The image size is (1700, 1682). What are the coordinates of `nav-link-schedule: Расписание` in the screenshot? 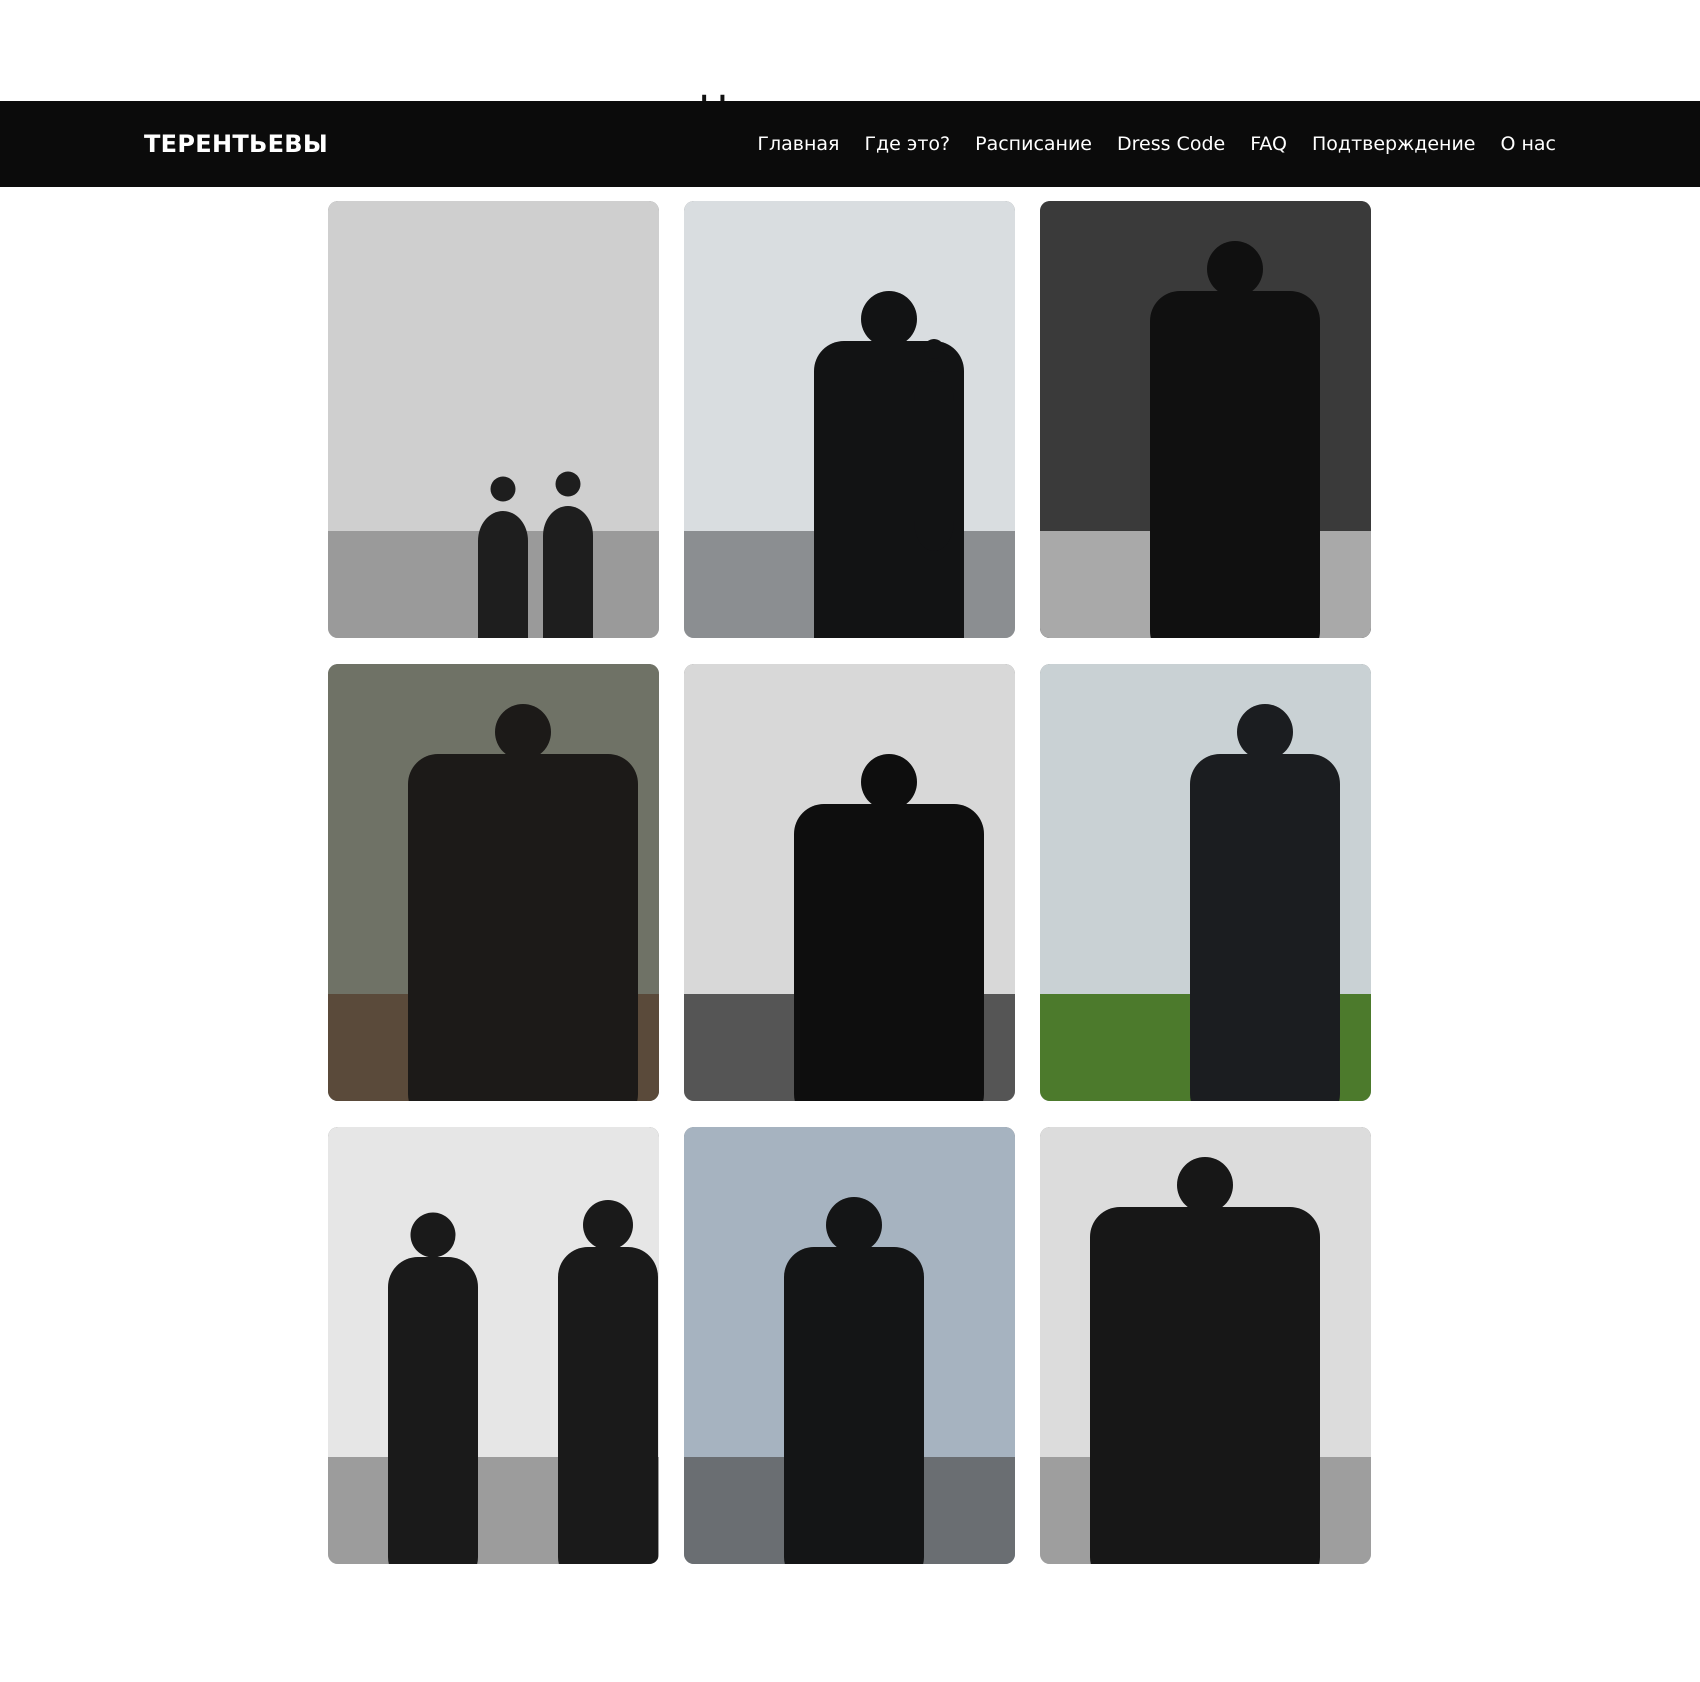 It's located at (1033, 144).